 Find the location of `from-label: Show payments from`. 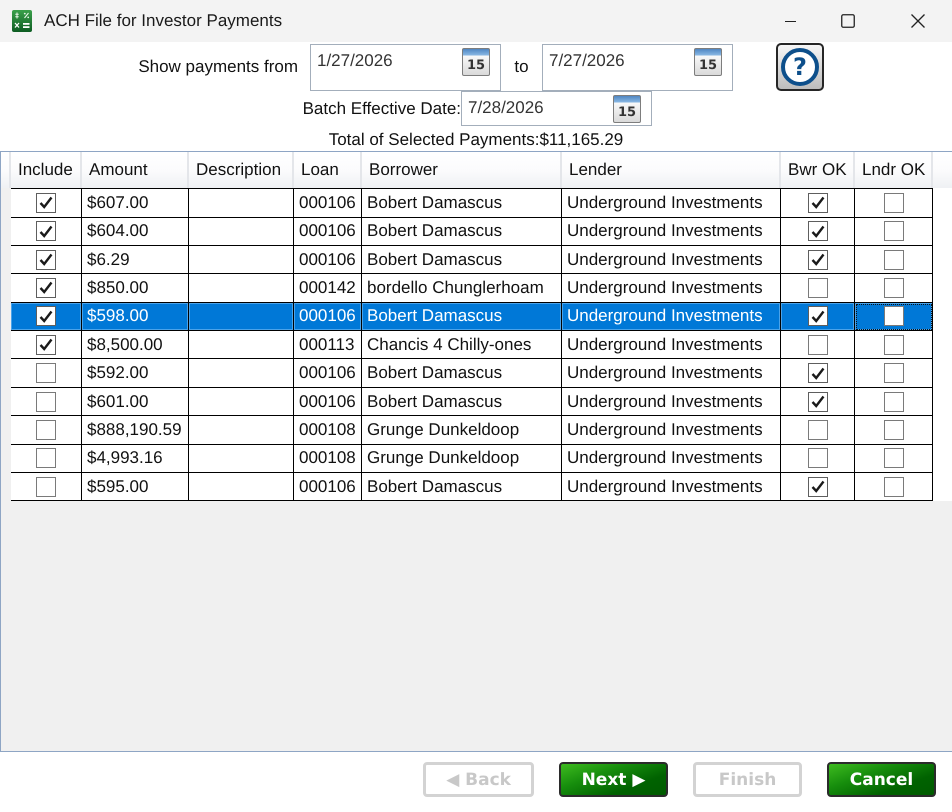

from-label: Show payments from is located at coordinates (218, 67).